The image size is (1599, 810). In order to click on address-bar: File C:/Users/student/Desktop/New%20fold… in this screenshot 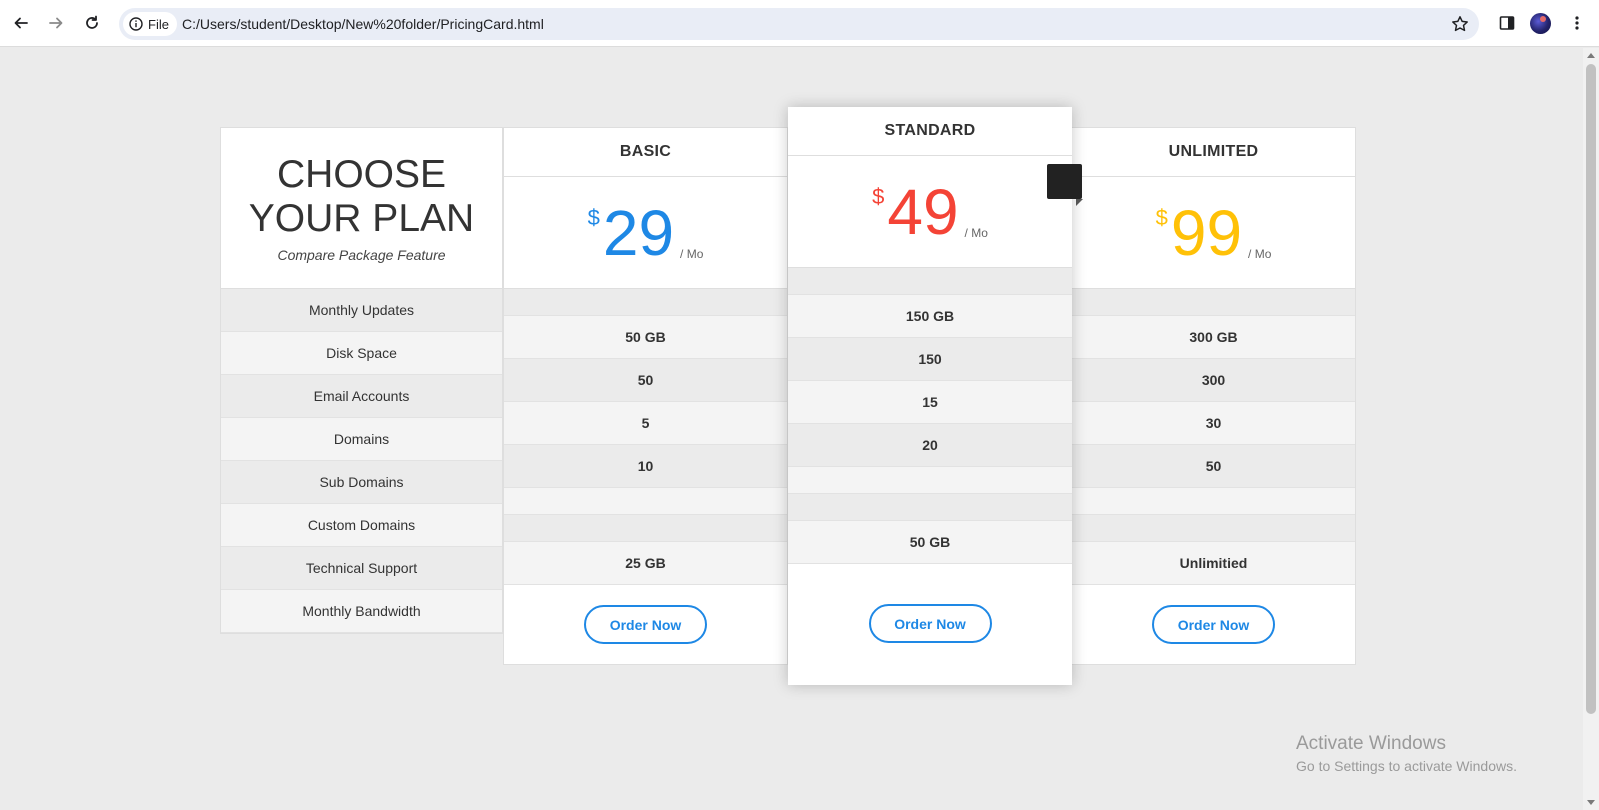, I will do `click(799, 24)`.